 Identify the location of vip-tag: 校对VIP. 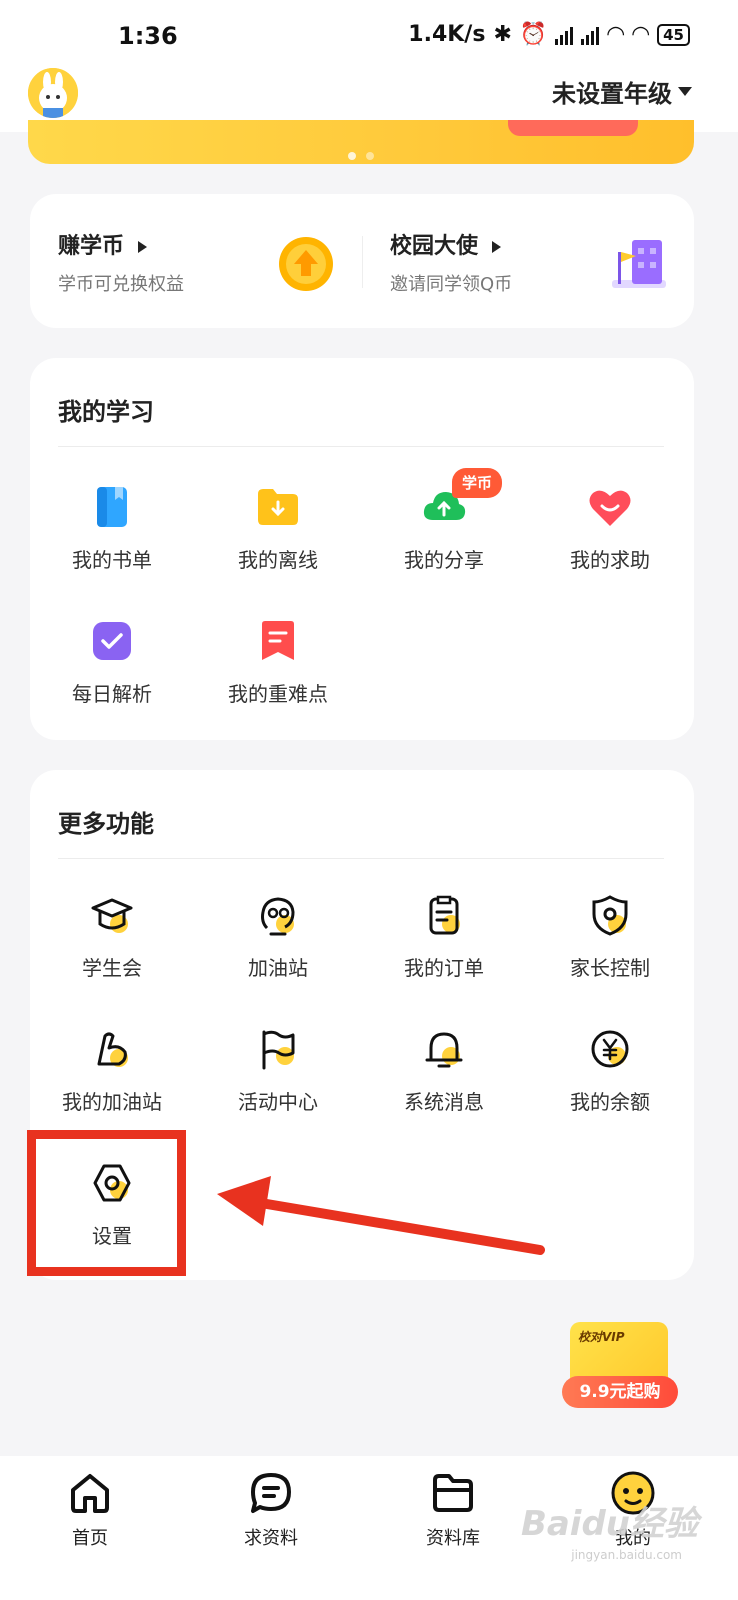
(601, 1337).